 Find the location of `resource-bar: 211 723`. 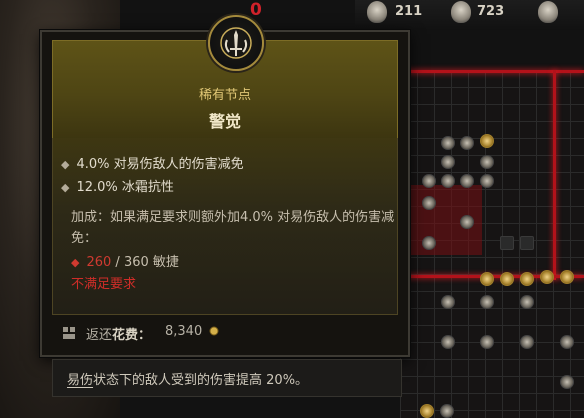

resource-bar: 211 723 is located at coordinates (469, 15).